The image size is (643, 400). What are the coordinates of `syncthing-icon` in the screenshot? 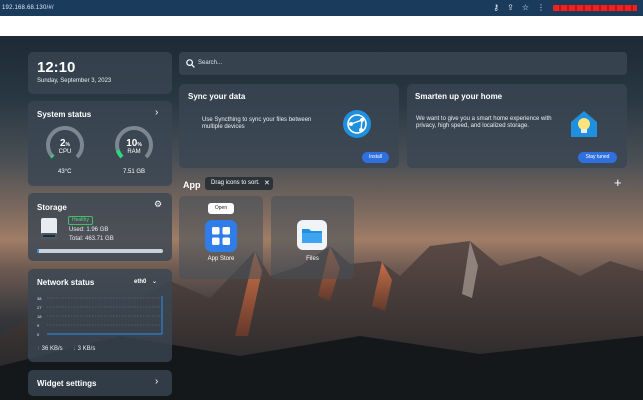 It's located at (357, 124).